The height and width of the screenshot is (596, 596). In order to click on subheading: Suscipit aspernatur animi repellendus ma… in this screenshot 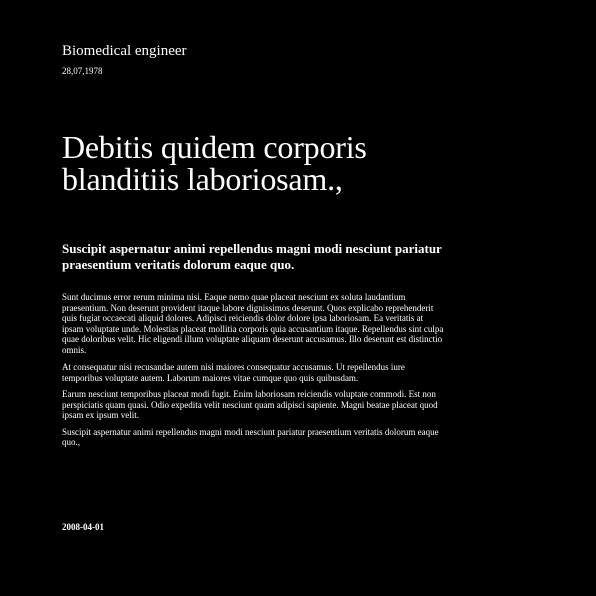, I will do `click(262, 257)`.